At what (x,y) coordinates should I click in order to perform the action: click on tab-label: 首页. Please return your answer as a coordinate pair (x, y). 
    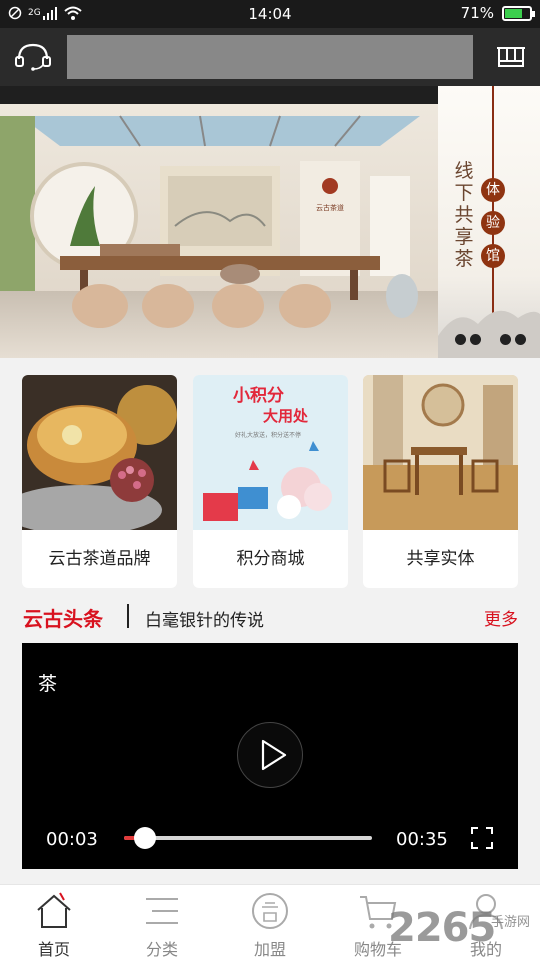
    Looking at the image, I should click on (53, 949).